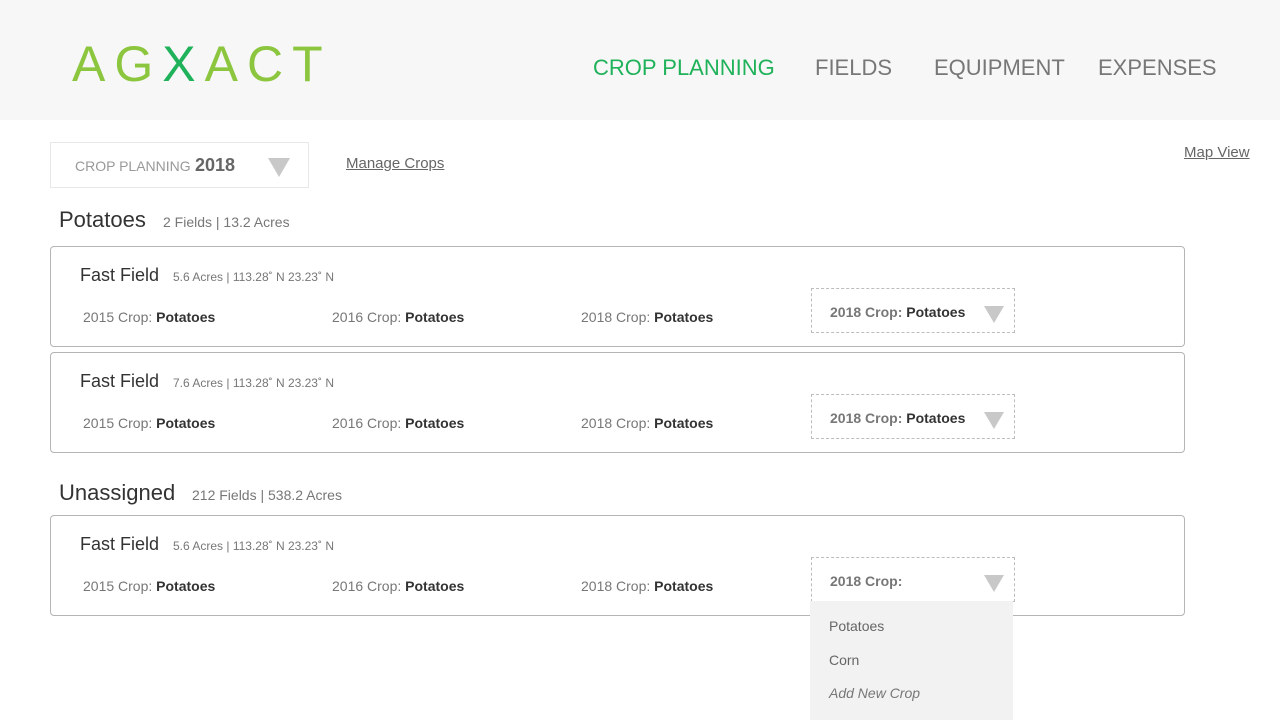  I want to click on add-new-crop-option: Add New Crop, so click(874, 693).